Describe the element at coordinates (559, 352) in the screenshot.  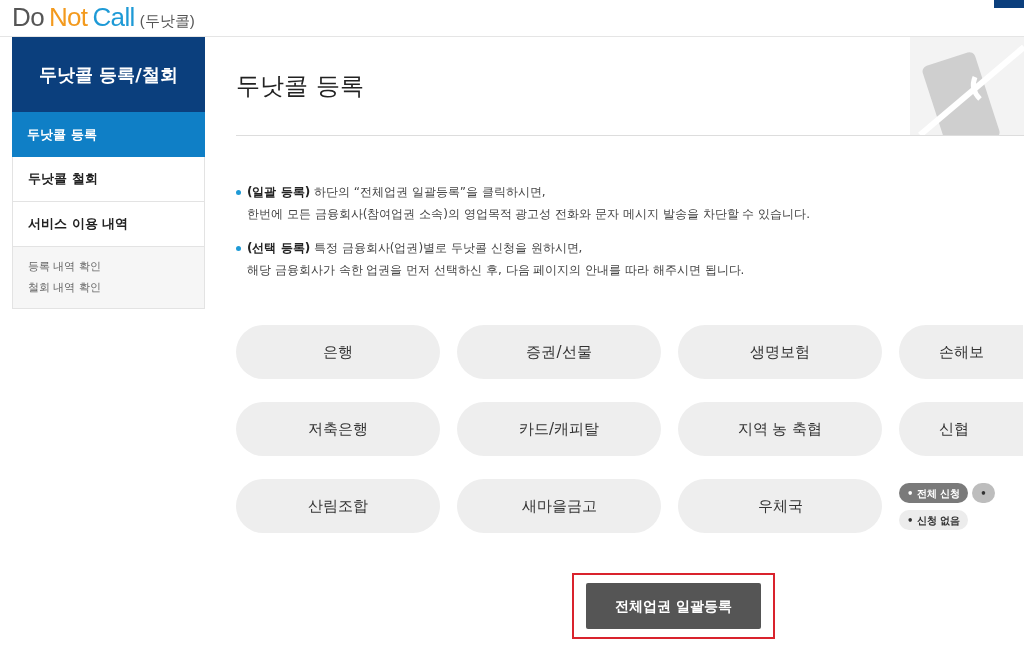
I see `sector-button: 증권/선물` at that location.